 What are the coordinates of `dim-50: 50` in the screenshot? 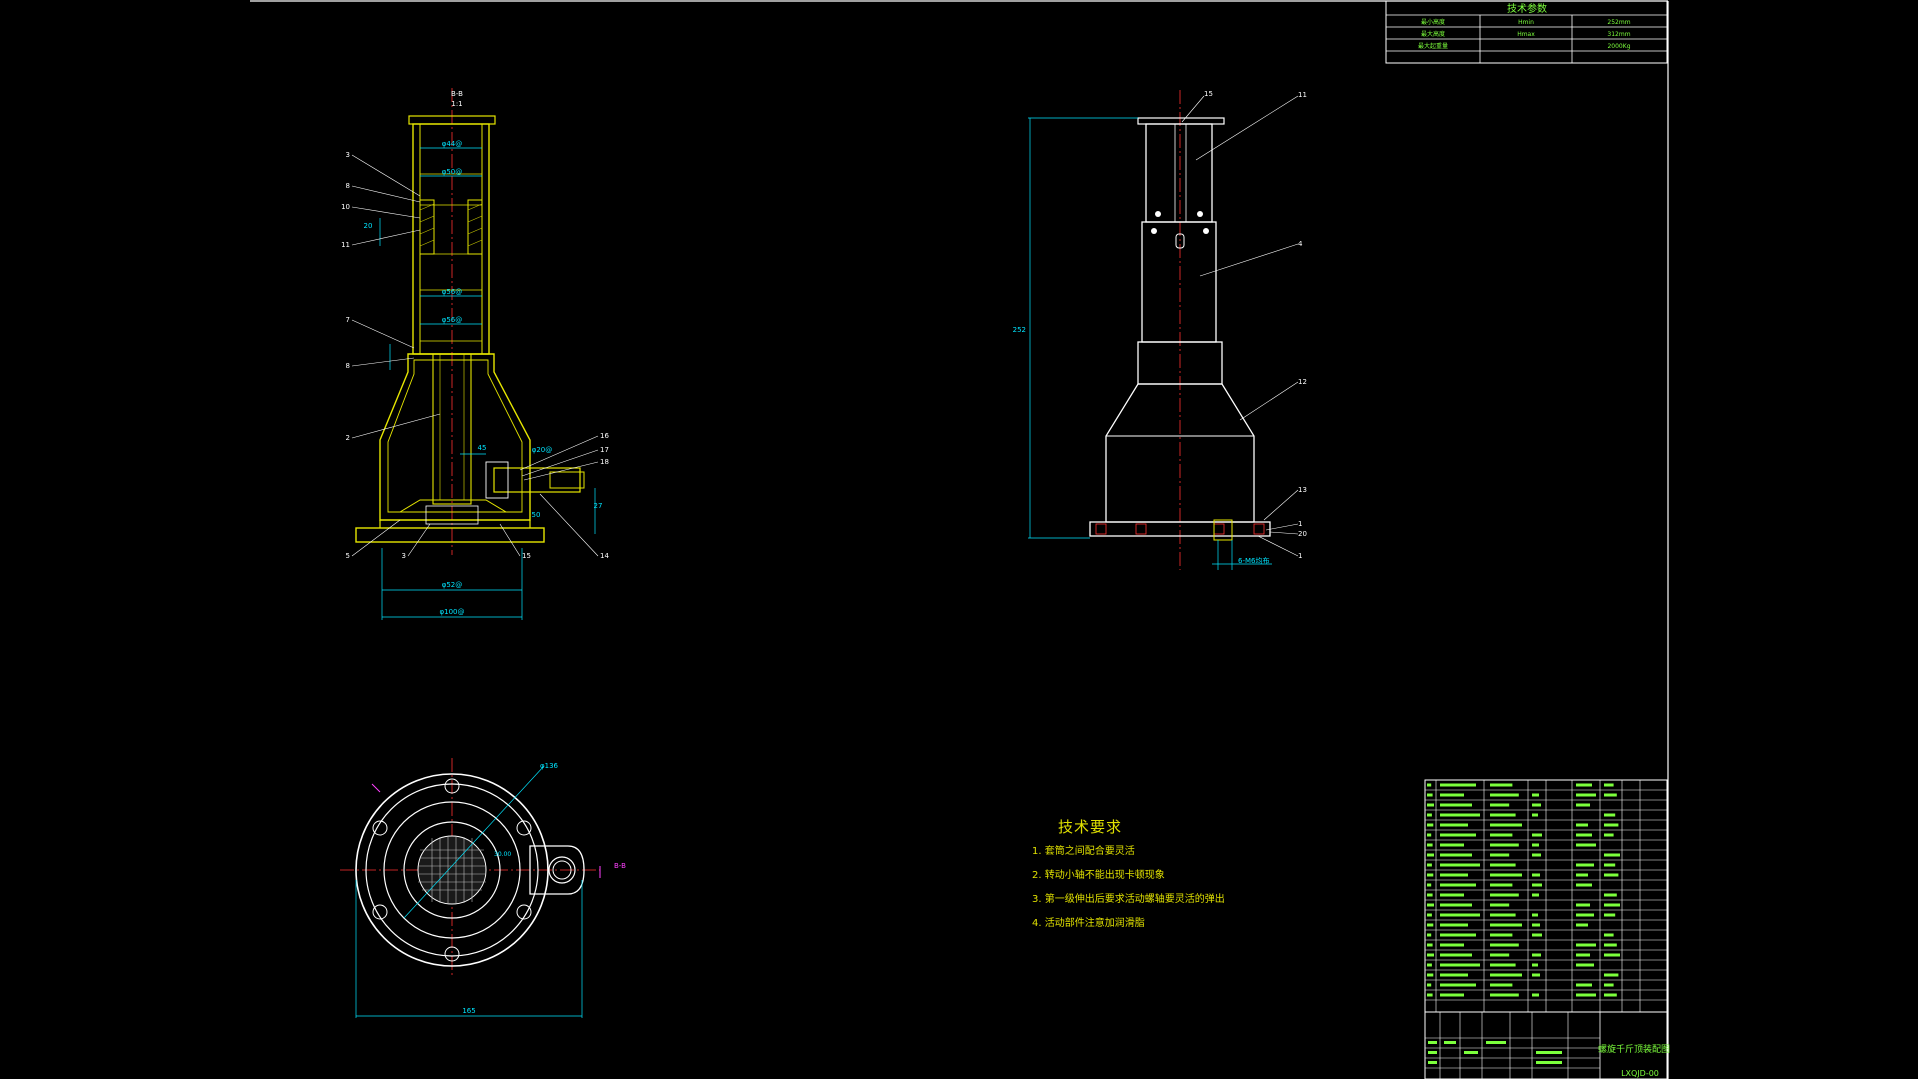 It's located at (536, 515).